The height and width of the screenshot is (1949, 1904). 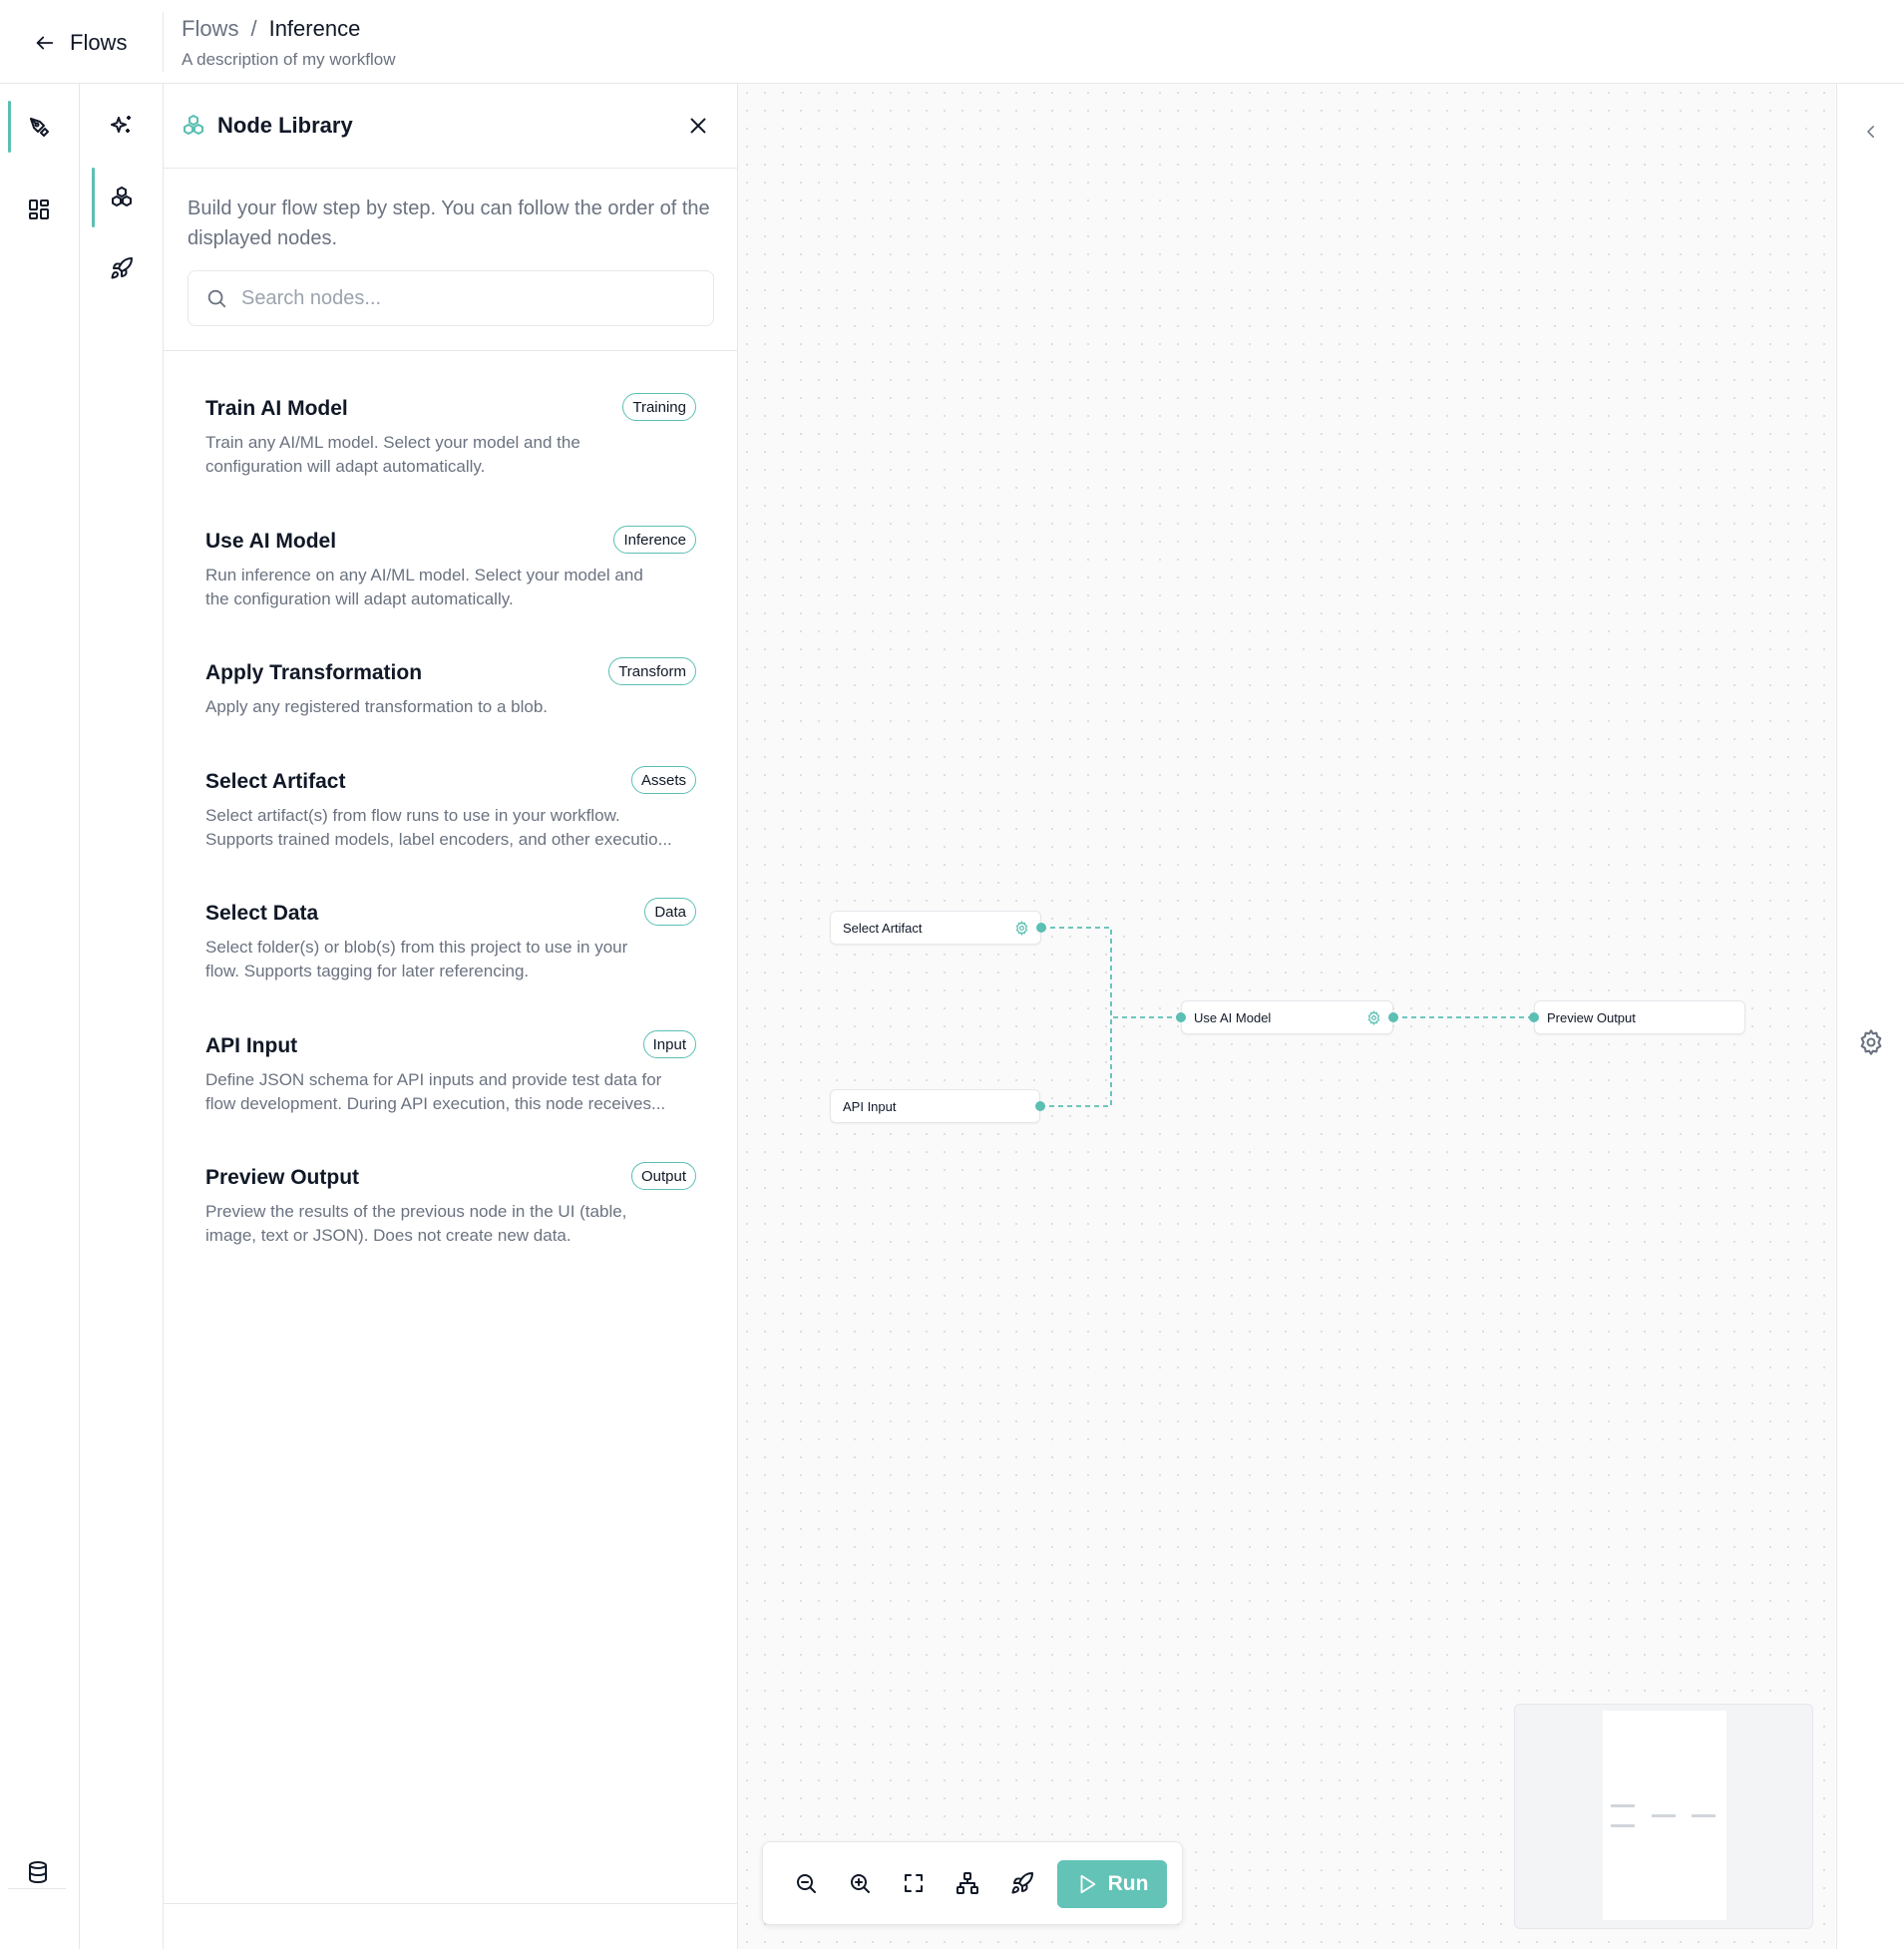 I want to click on chevron-left-icon, so click(x=1871, y=132).